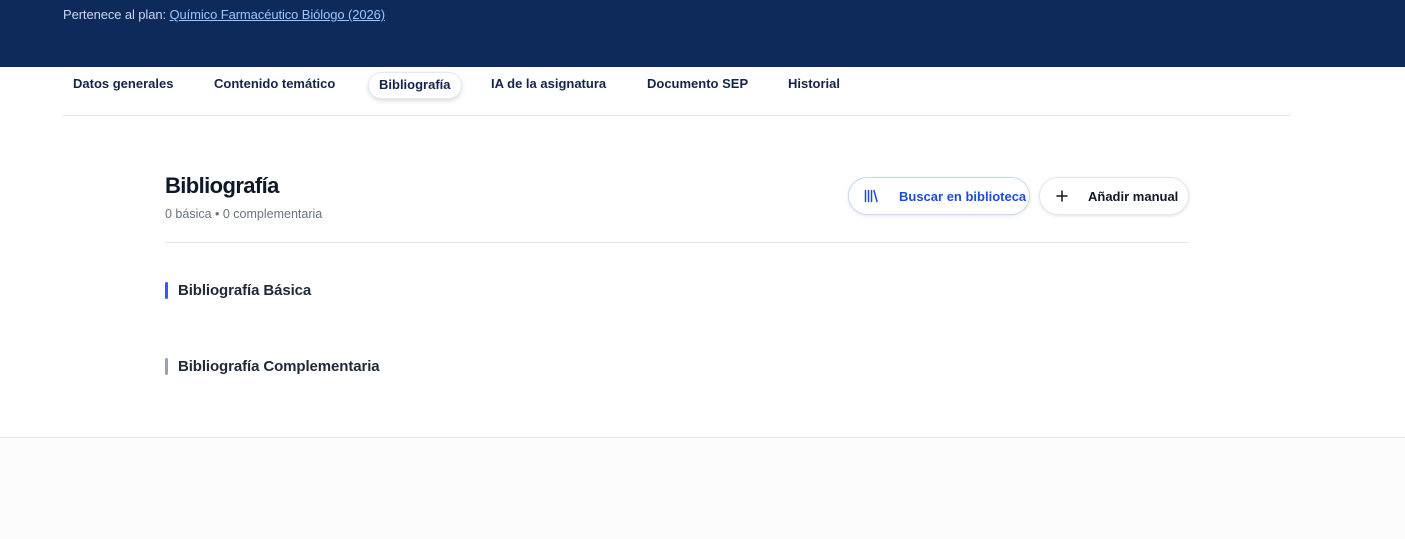 The image size is (1405, 539). Describe the element at coordinates (415, 85) in the screenshot. I see `tab-bibliografia: Bibliografía` at that location.